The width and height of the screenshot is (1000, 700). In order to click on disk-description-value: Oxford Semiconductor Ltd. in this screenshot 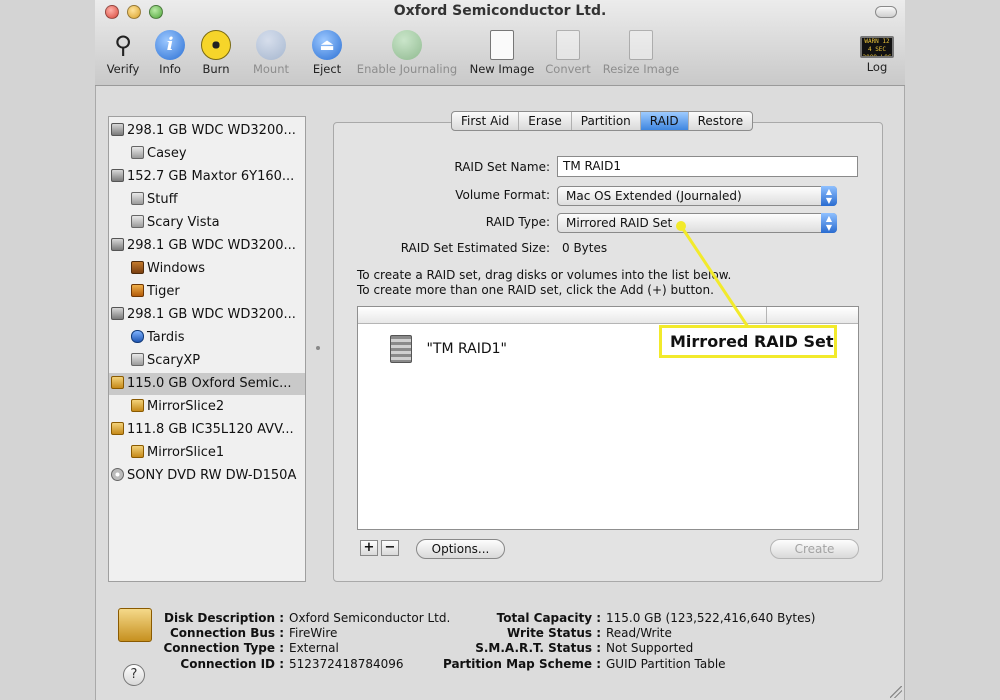, I will do `click(370, 618)`.